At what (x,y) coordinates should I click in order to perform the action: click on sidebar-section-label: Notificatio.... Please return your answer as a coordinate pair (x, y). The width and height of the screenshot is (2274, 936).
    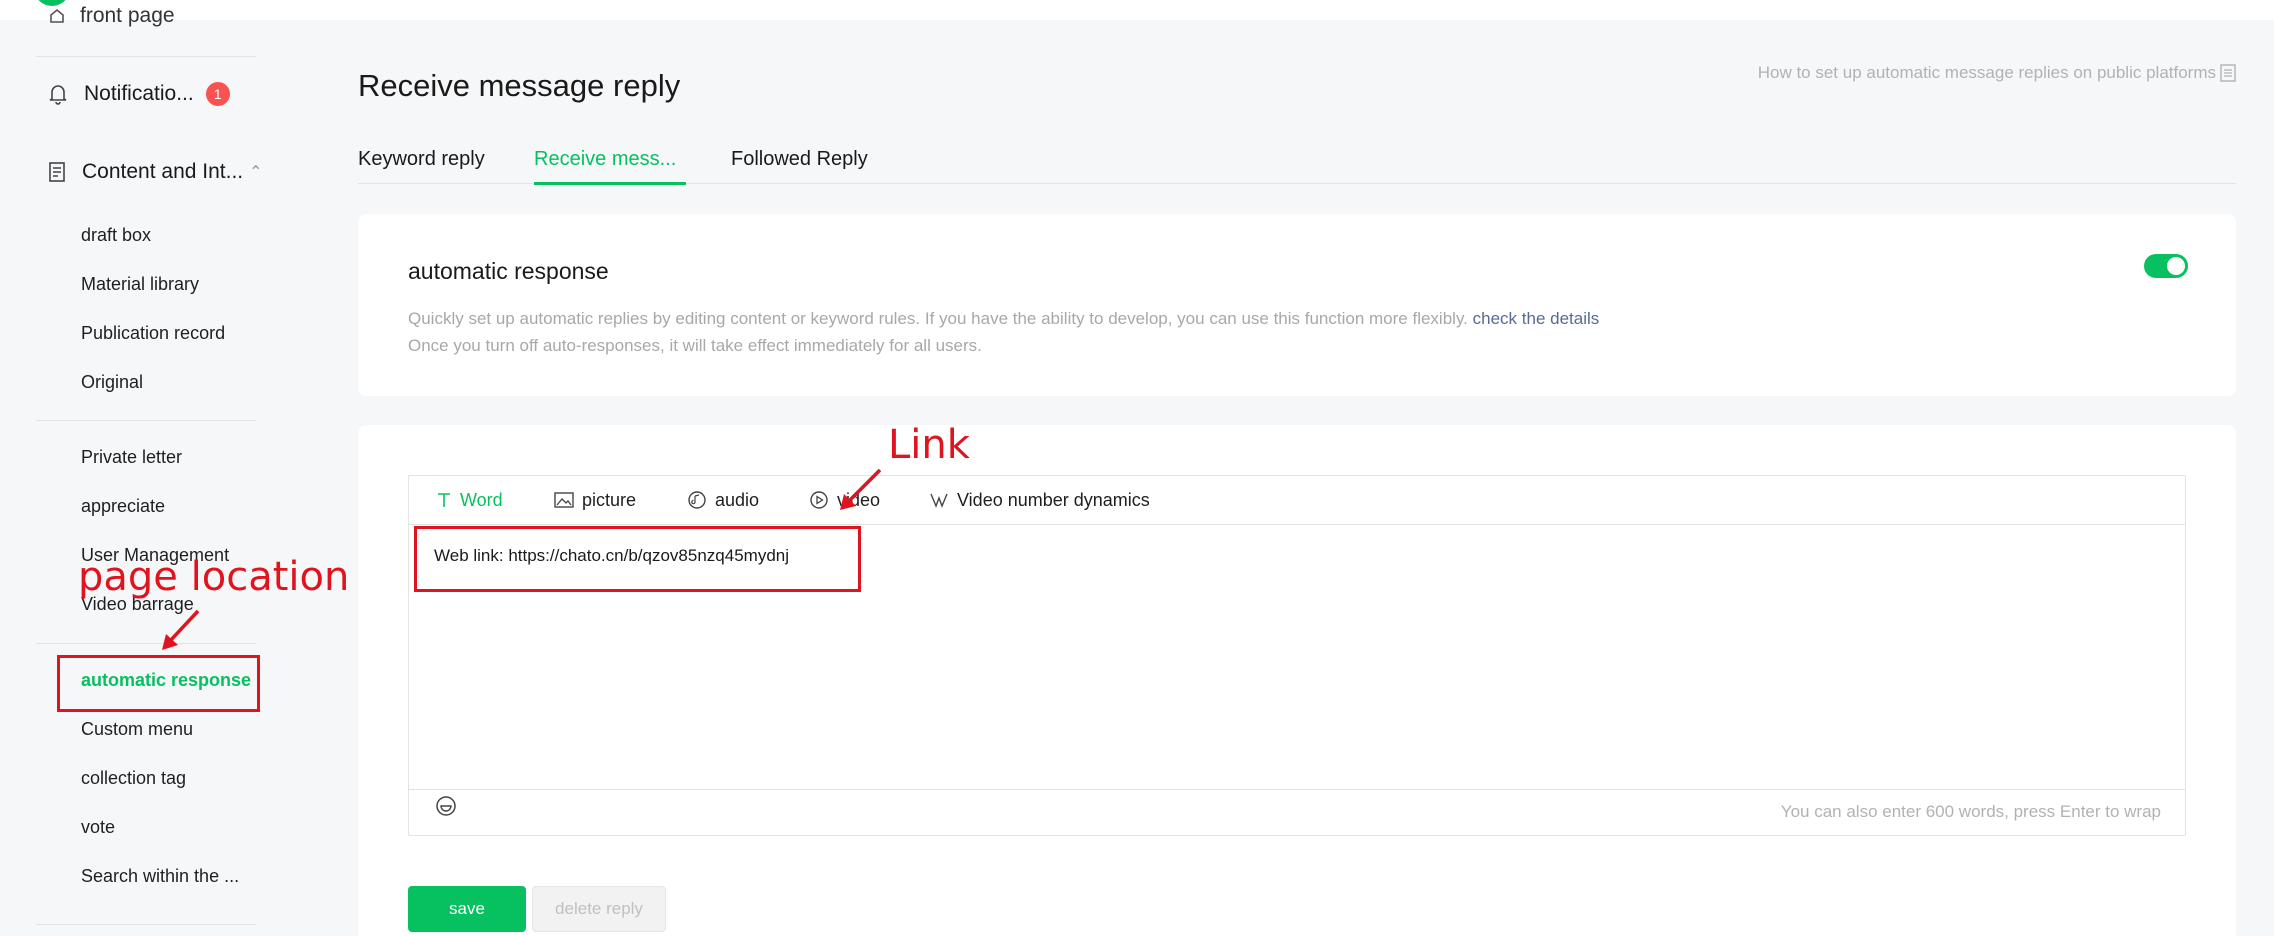
    Looking at the image, I should click on (139, 93).